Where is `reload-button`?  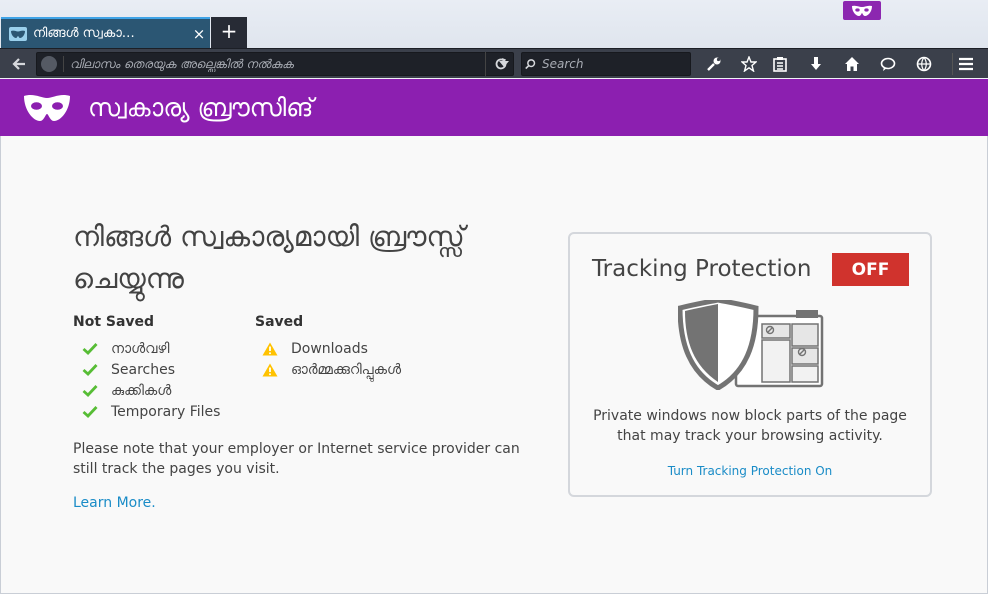 reload-button is located at coordinates (500, 64).